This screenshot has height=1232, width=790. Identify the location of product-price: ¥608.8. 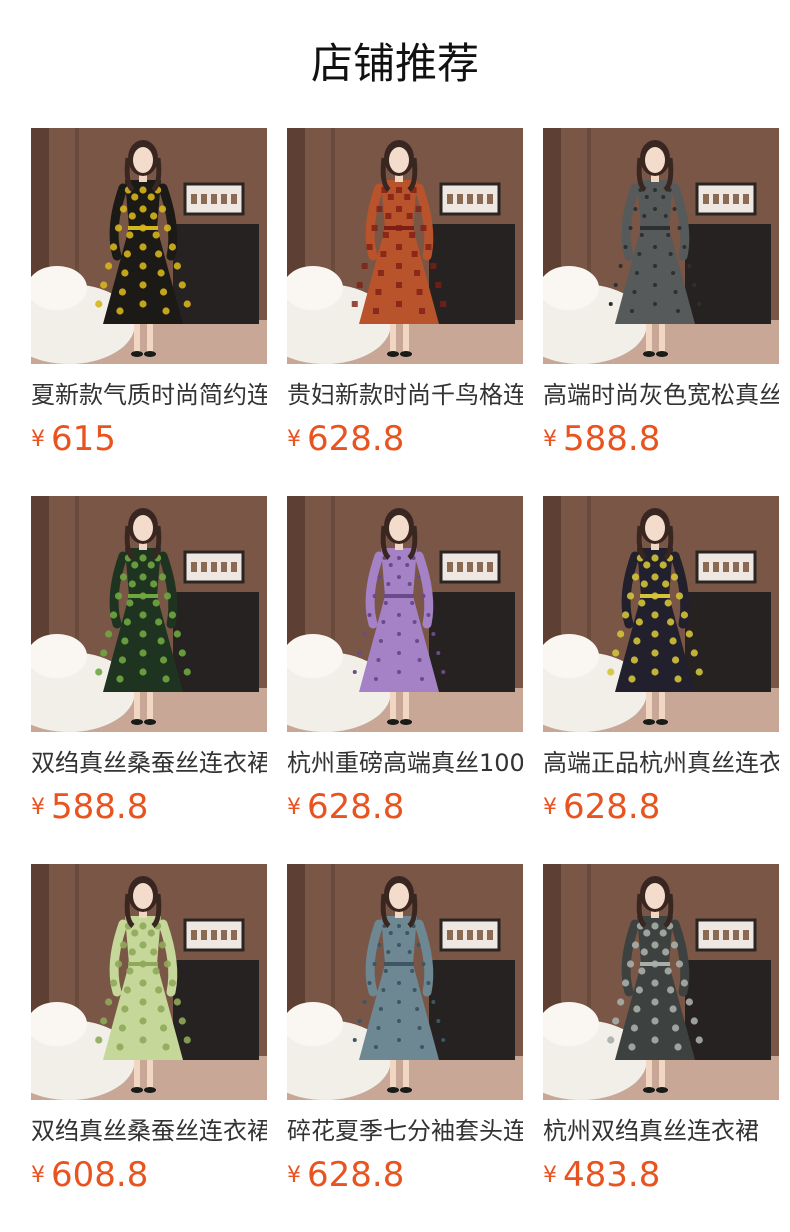
(89, 1175).